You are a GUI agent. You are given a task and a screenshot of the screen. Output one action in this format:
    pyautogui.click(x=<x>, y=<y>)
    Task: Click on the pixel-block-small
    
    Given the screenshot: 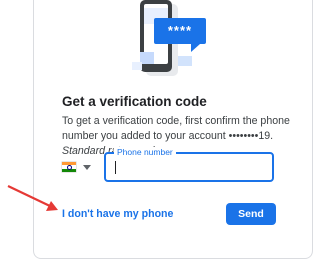 What is the action you would take?
    pyautogui.click(x=137, y=66)
    